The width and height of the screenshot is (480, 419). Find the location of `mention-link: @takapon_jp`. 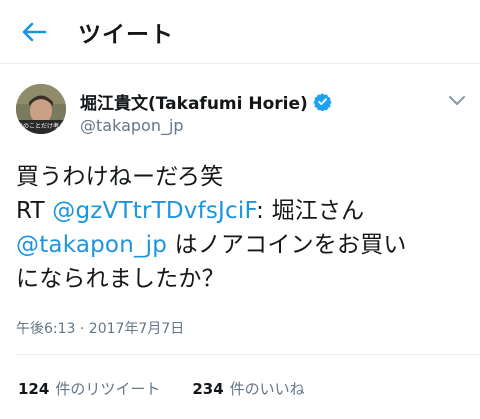

mention-link: @takapon_jp is located at coordinates (91, 245).